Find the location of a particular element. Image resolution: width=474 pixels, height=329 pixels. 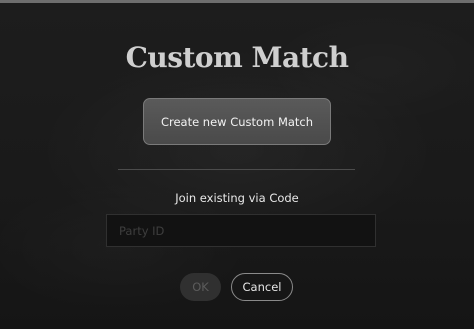

cancel-button: Cancel is located at coordinates (262, 287).